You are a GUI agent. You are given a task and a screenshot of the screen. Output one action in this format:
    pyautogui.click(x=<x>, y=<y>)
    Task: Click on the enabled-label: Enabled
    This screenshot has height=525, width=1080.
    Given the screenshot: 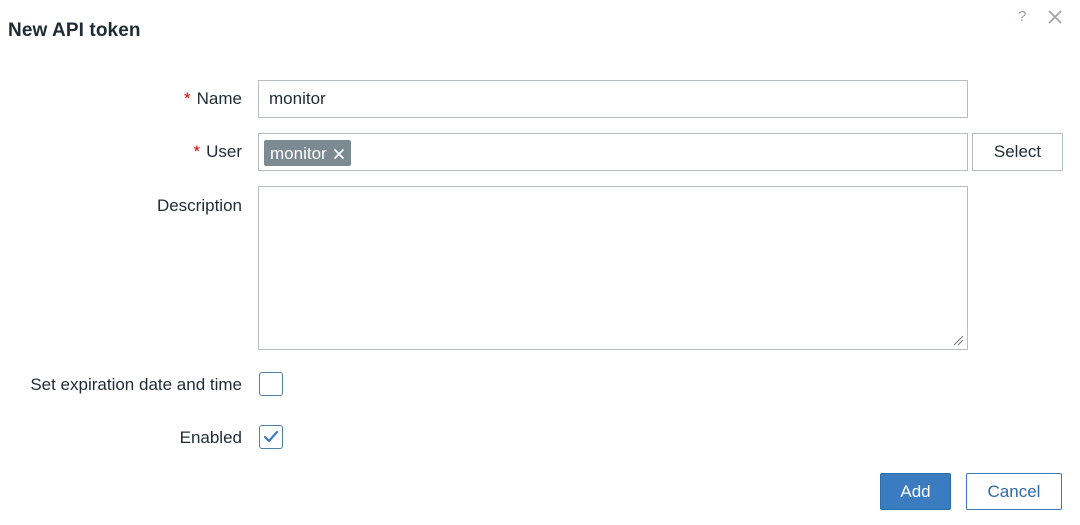 What is the action you would take?
    pyautogui.click(x=210, y=437)
    